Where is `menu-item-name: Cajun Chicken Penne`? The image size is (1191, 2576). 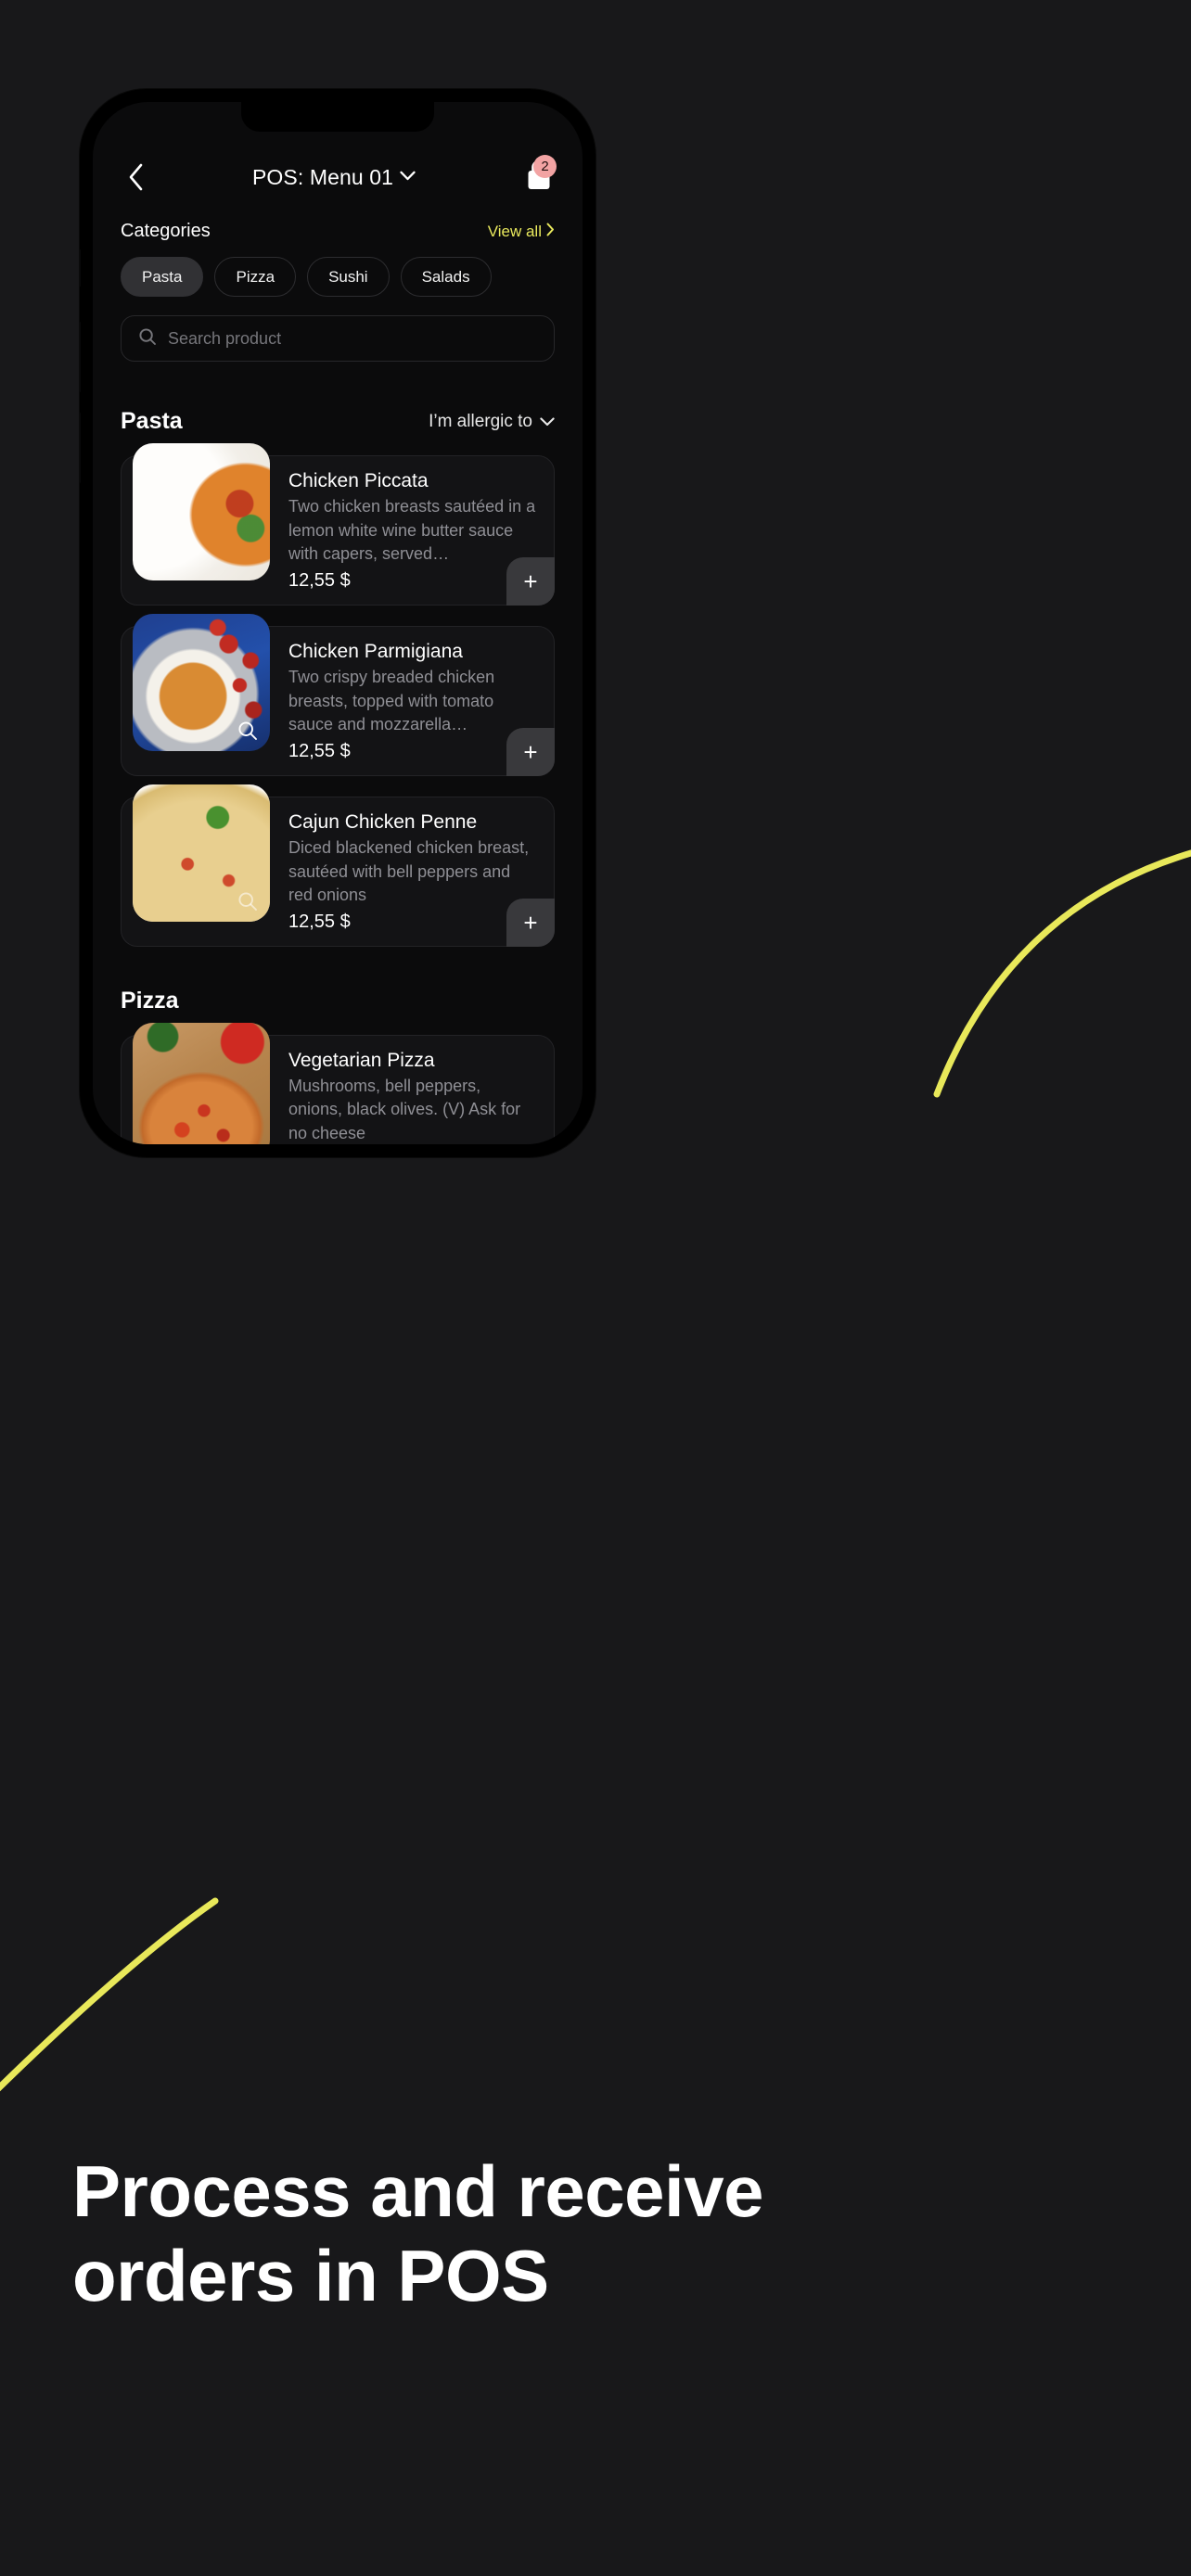
menu-item-name: Cajun Chicken Penne is located at coordinates (383, 821).